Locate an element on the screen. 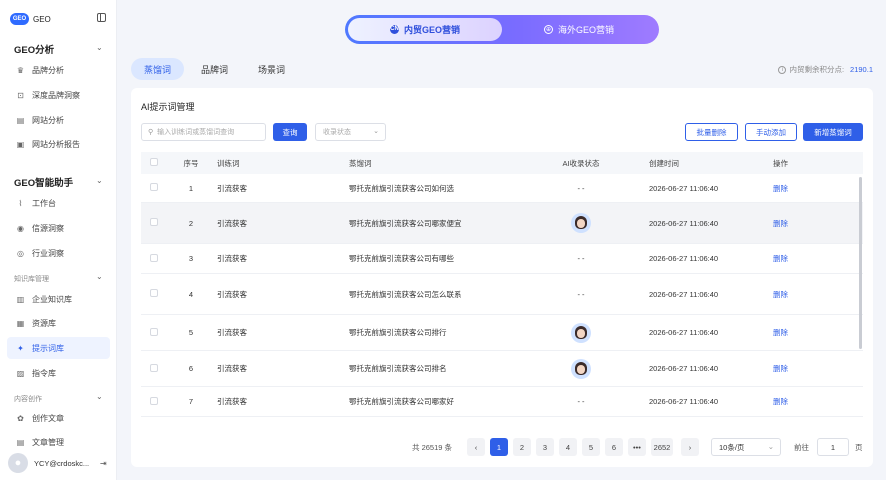 The image size is (886, 480). page-button: 2 is located at coordinates (522, 447).